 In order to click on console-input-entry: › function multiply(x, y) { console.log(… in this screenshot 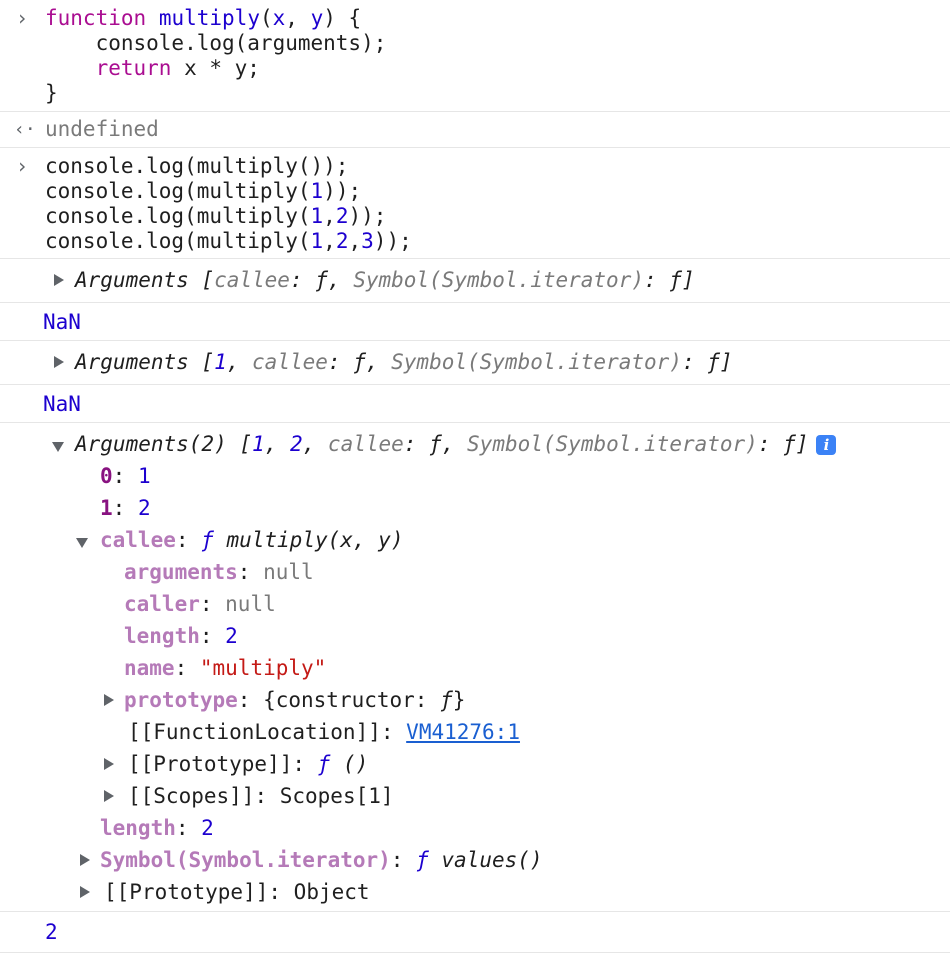, I will do `click(475, 56)`.